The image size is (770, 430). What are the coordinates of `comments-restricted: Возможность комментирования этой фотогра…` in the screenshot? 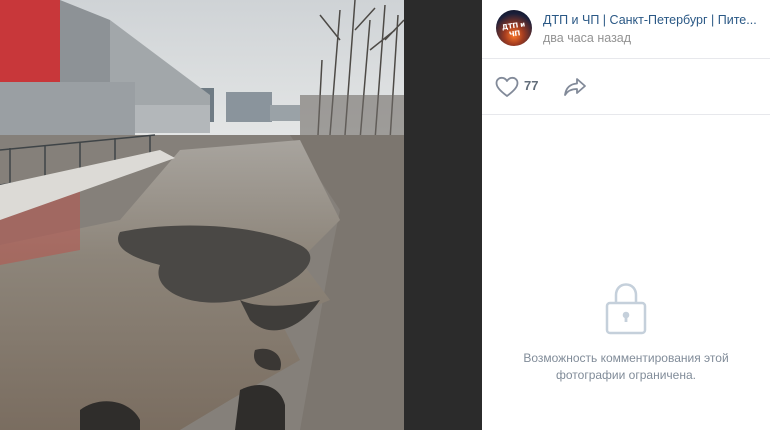 It's located at (626, 332).